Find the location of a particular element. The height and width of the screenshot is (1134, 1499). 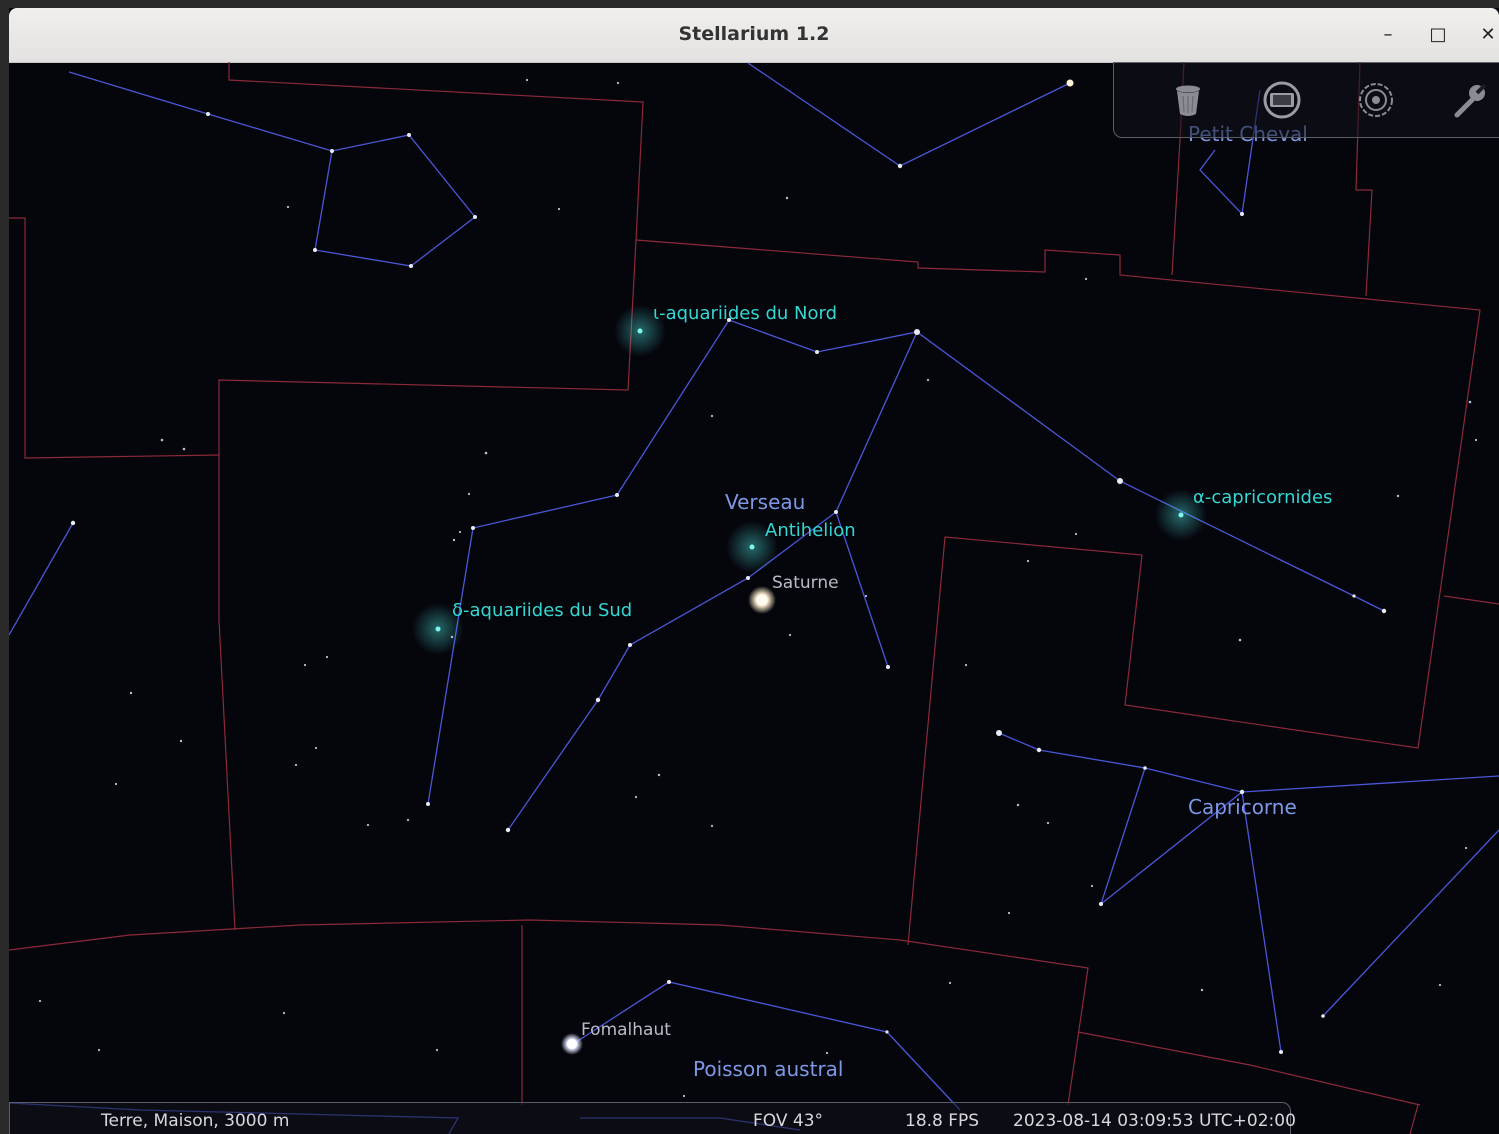

wrench-icon is located at coordinates (1470, 100).